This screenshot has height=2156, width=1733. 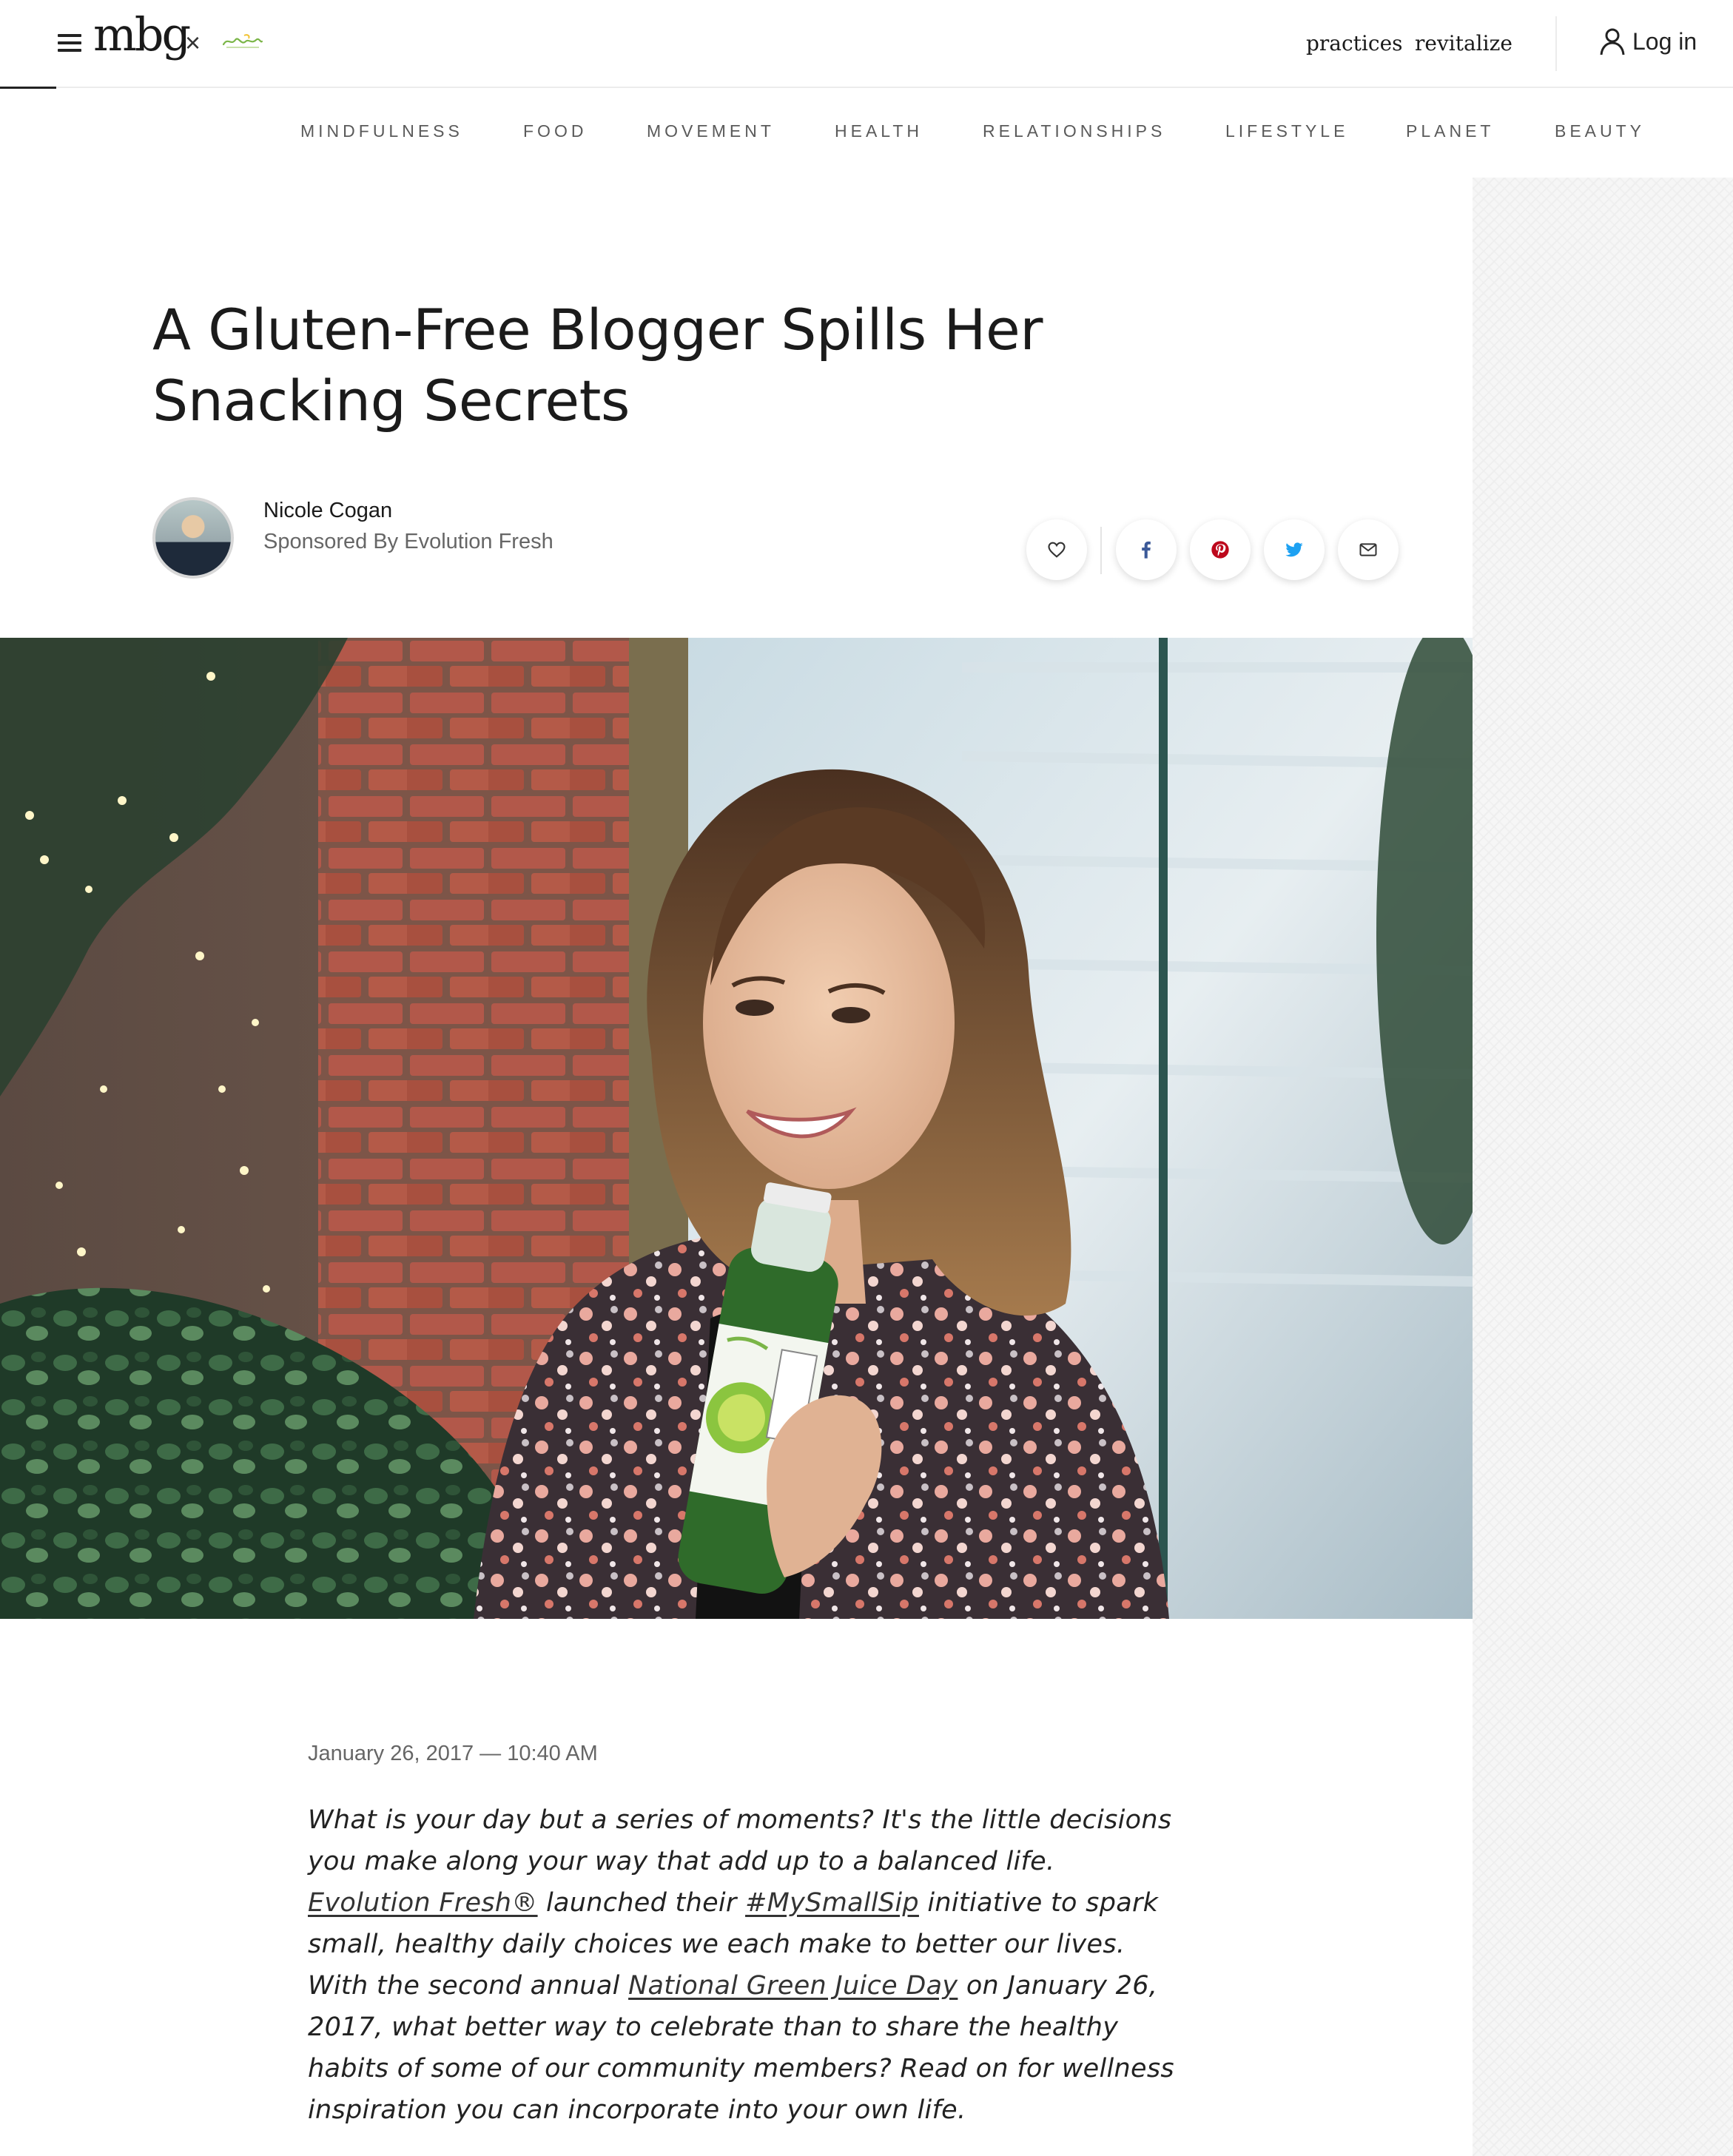 I want to click on twitter-icon, so click(x=1294, y=550).